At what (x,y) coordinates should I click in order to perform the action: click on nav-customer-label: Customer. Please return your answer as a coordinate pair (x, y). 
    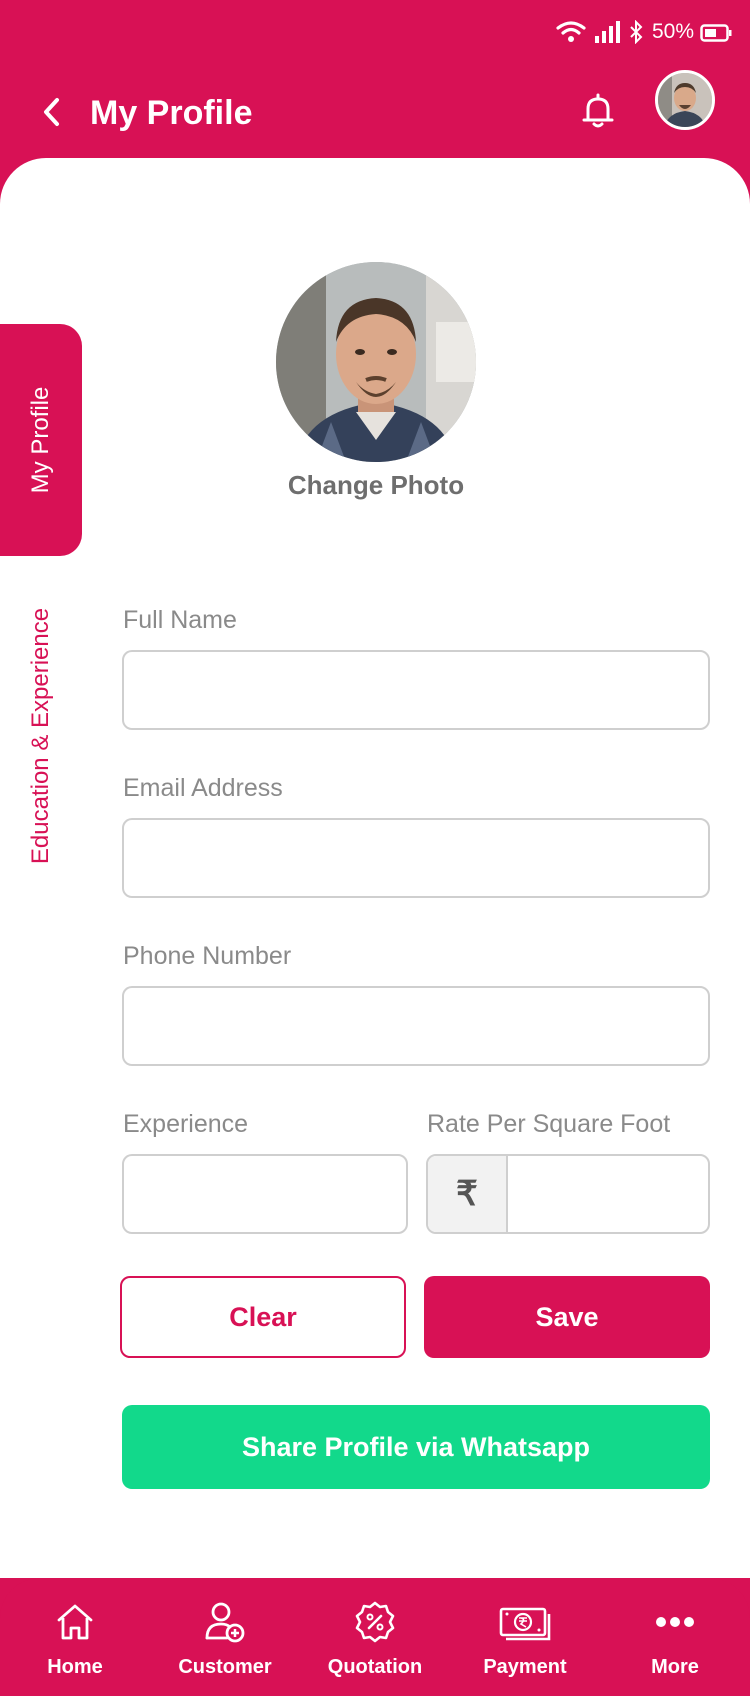
    Looking at the image, I should click on (225, 1667).